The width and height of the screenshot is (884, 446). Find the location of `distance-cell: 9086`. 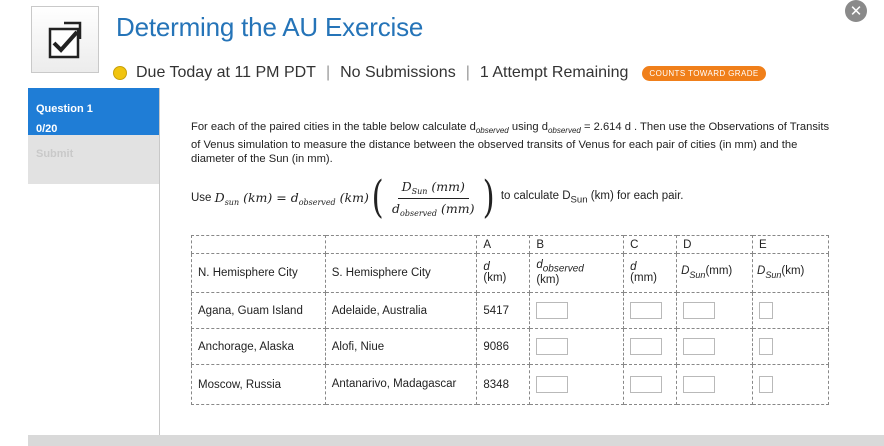

distance-cell: 9086 is located at coordinates (503, 346).